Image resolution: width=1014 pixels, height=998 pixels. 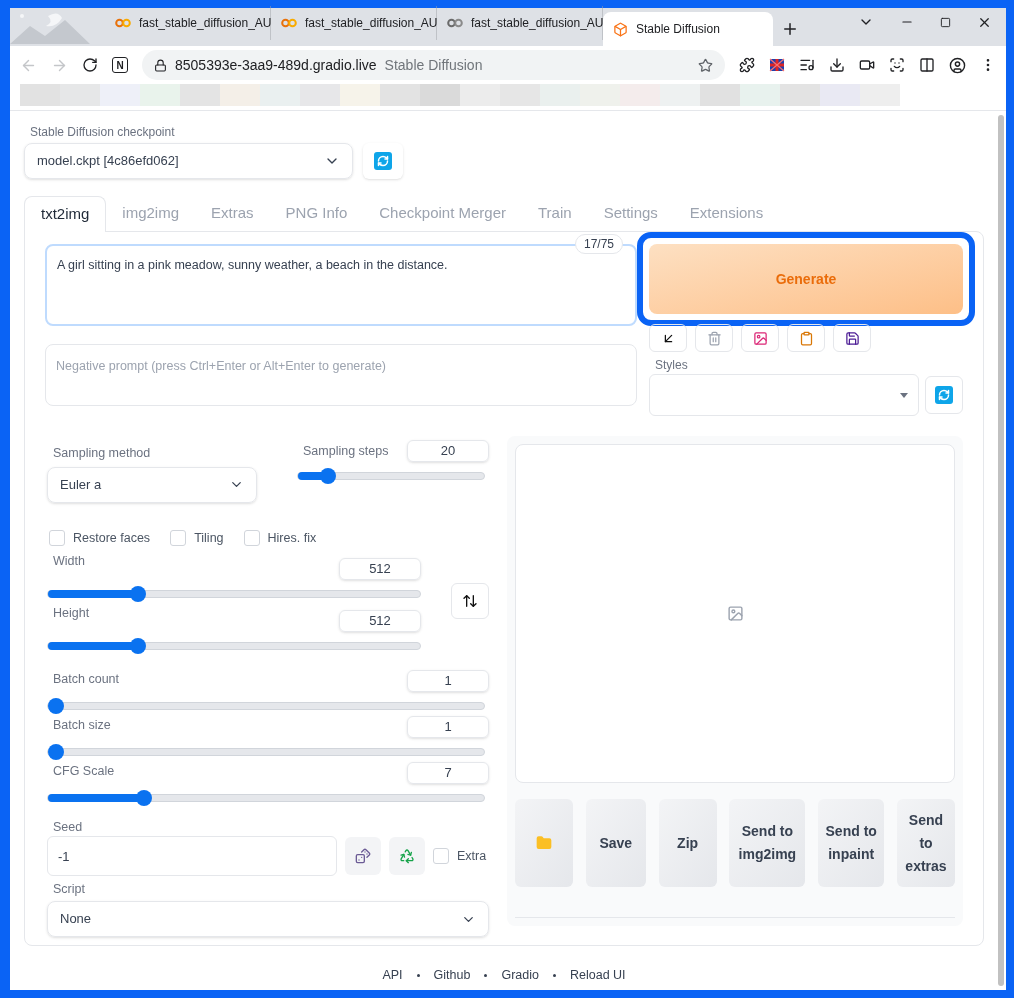 I want to click on save-style-button, so click(x=852, y=338).